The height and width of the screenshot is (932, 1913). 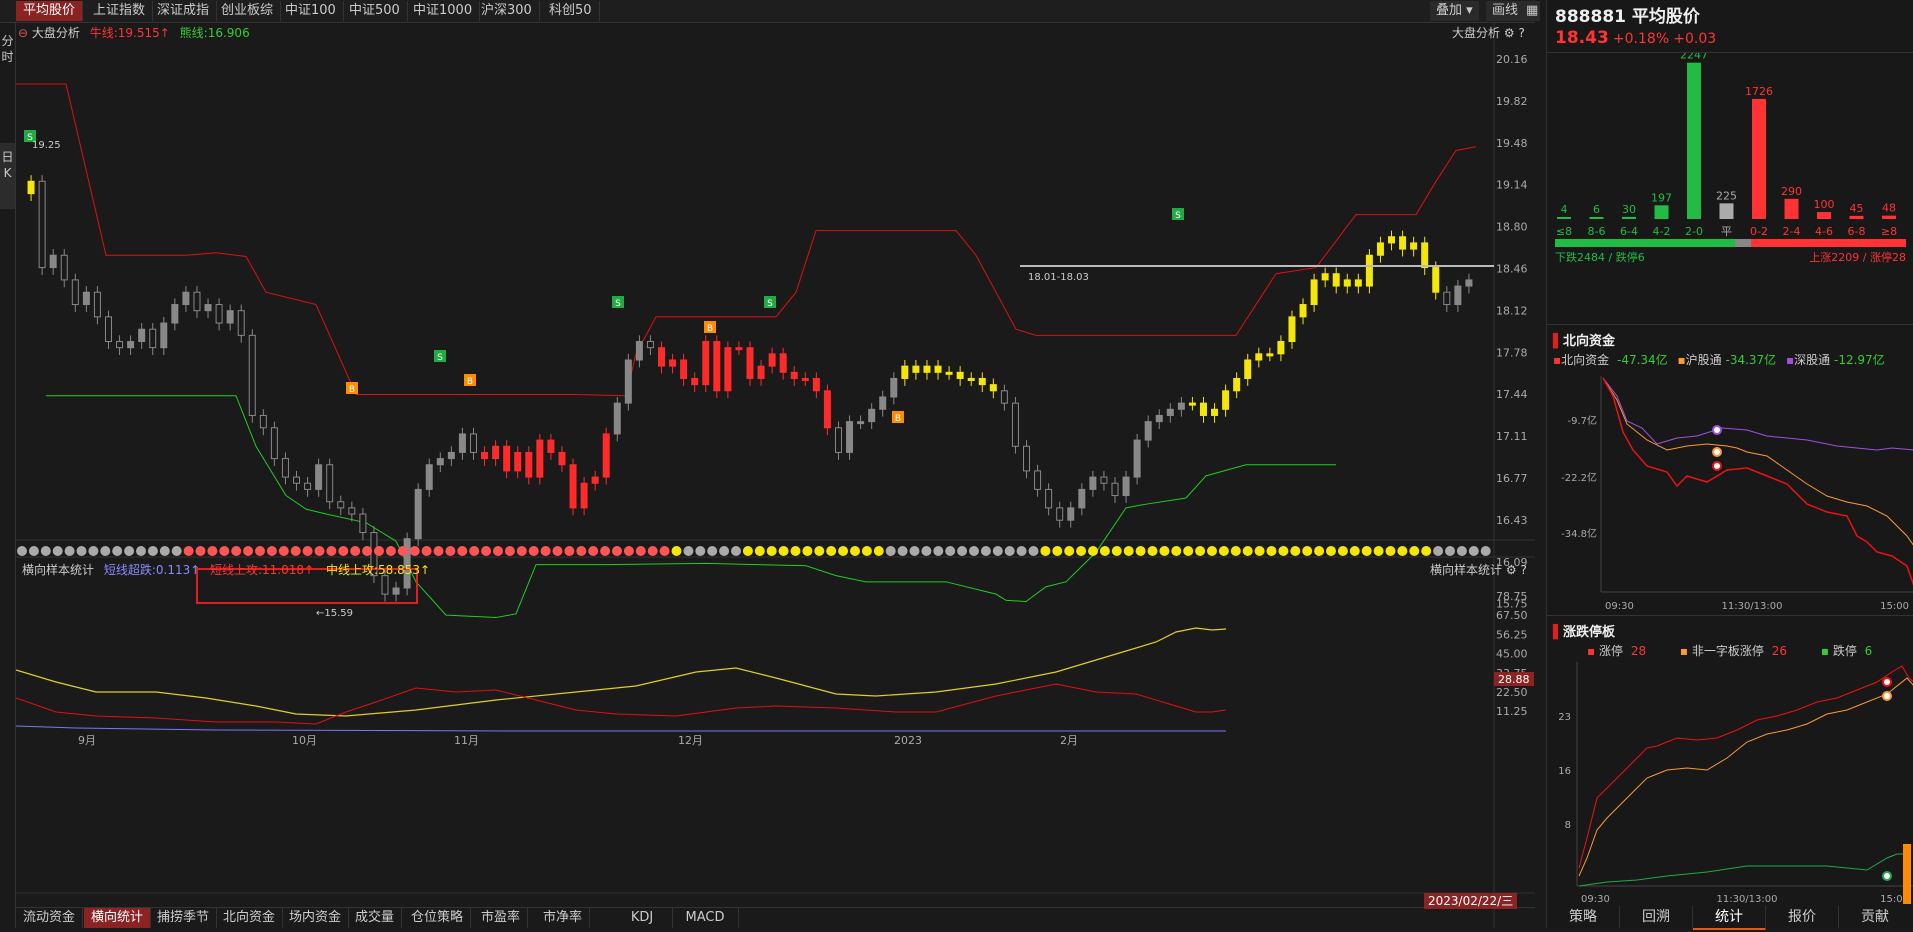 I want to click on indicator-name: 大盘分析, so click(x=56, y=33).